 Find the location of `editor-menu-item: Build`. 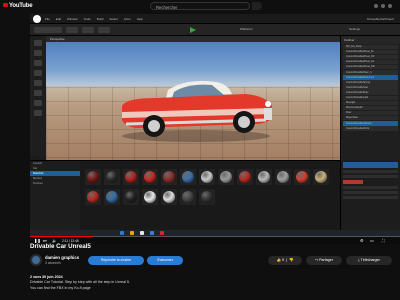

editor-menu-item: Build is located at coordinates (100, 19).